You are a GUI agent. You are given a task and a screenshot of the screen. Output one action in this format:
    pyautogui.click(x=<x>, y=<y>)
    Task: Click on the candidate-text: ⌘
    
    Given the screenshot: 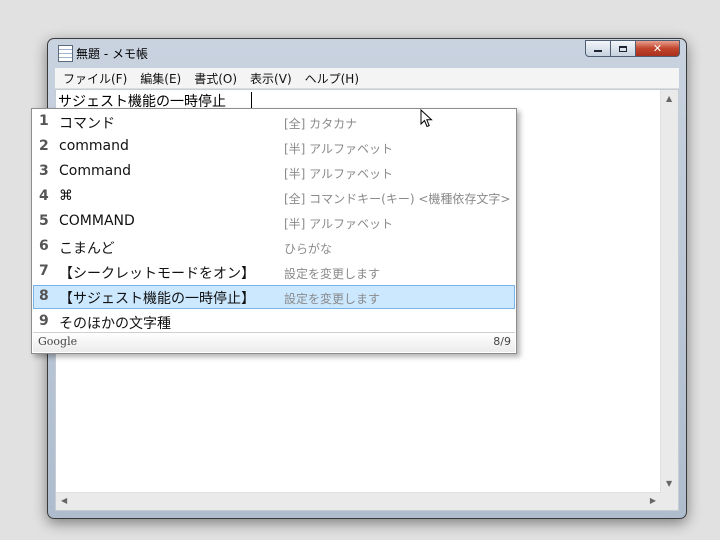 What is the action you would take?
    pyautogui.click(x=66, y=196)
    